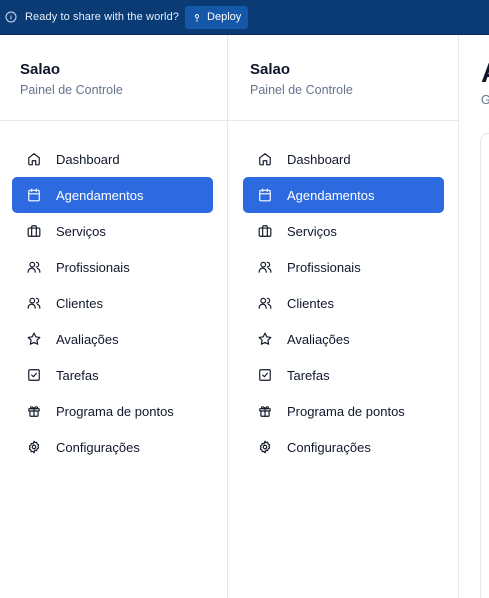 The image size is (489, 598). What do you see at coordinates (485, 100) in the screenshot?
I see `page-subtitle: G` at bounding box center [485, 100].